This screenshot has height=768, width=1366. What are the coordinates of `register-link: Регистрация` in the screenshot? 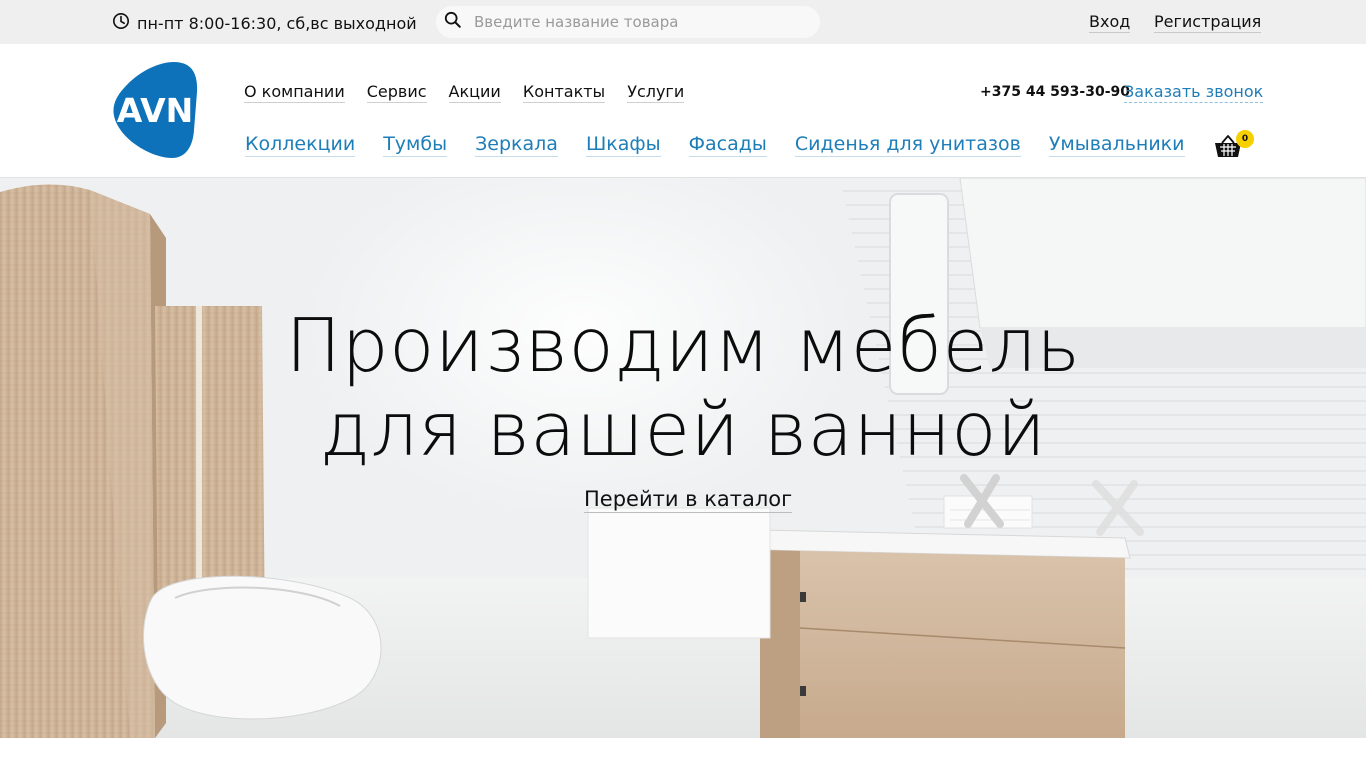 It's located at (1208, 22).